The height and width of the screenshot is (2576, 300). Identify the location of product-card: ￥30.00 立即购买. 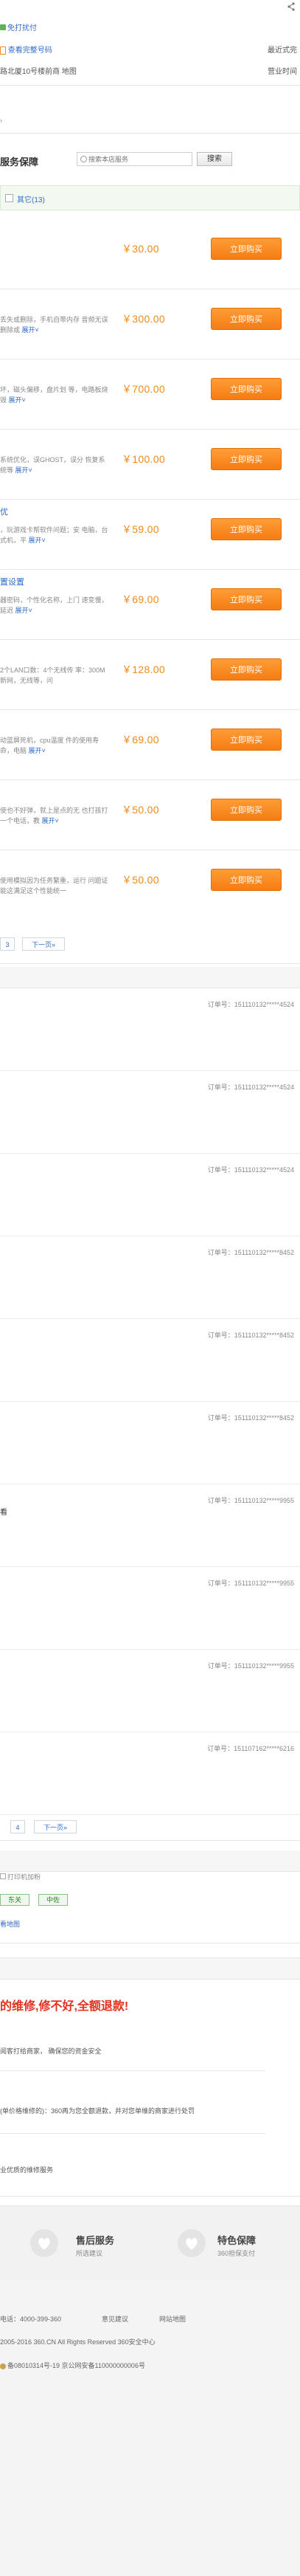
(150, 254).